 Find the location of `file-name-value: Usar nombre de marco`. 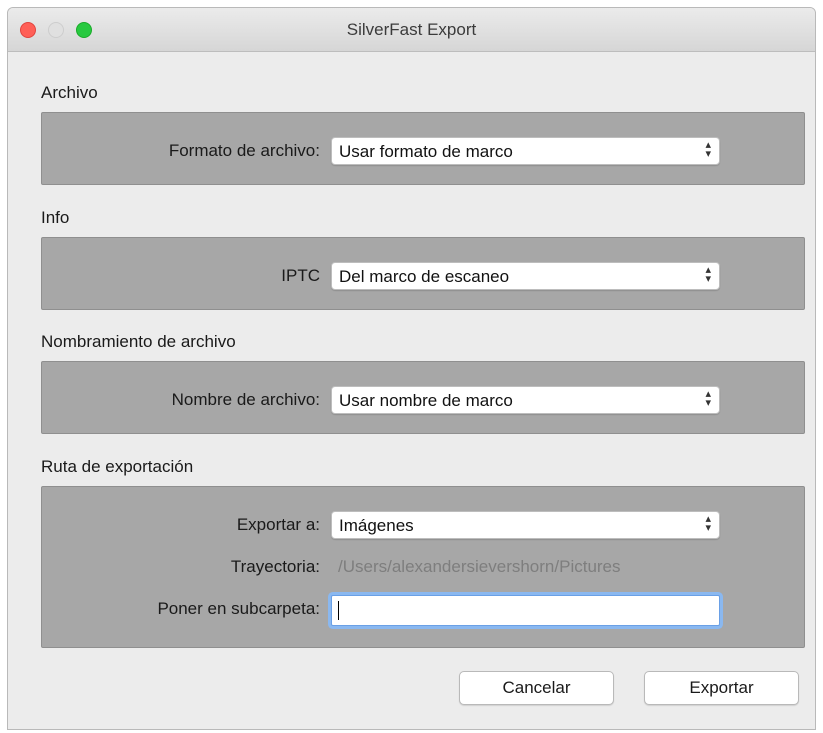

file-name-value: Usar nombre de marco is located at coordinates (426, 400).